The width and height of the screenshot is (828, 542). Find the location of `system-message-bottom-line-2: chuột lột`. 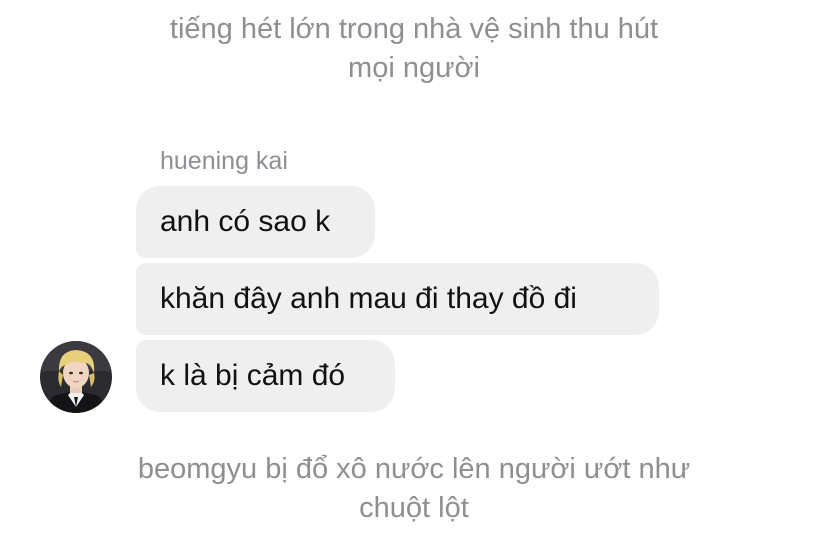

system-message-bottom-line-2: chuột lột is located at coordinates (414, 508).